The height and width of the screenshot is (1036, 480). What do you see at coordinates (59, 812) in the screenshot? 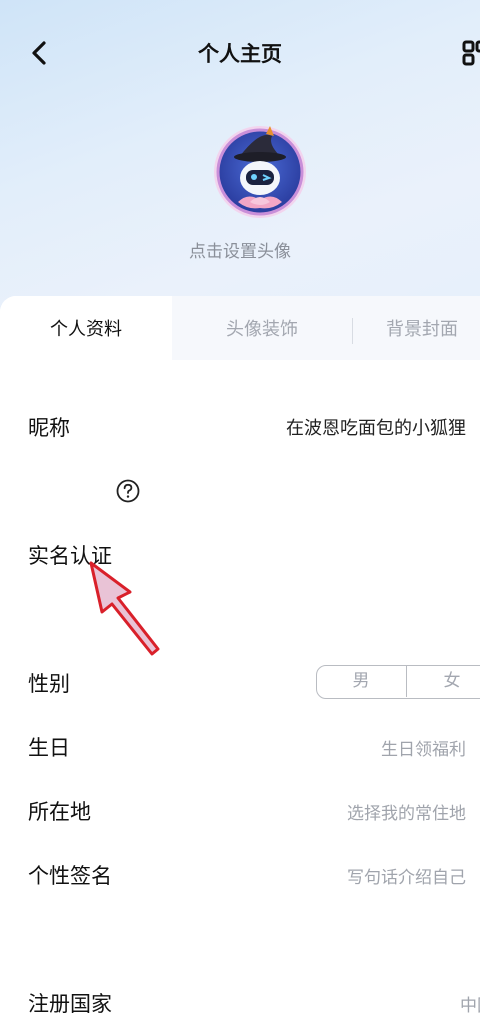
I see `location-label: 所在地` at bounding box center [59, 812].